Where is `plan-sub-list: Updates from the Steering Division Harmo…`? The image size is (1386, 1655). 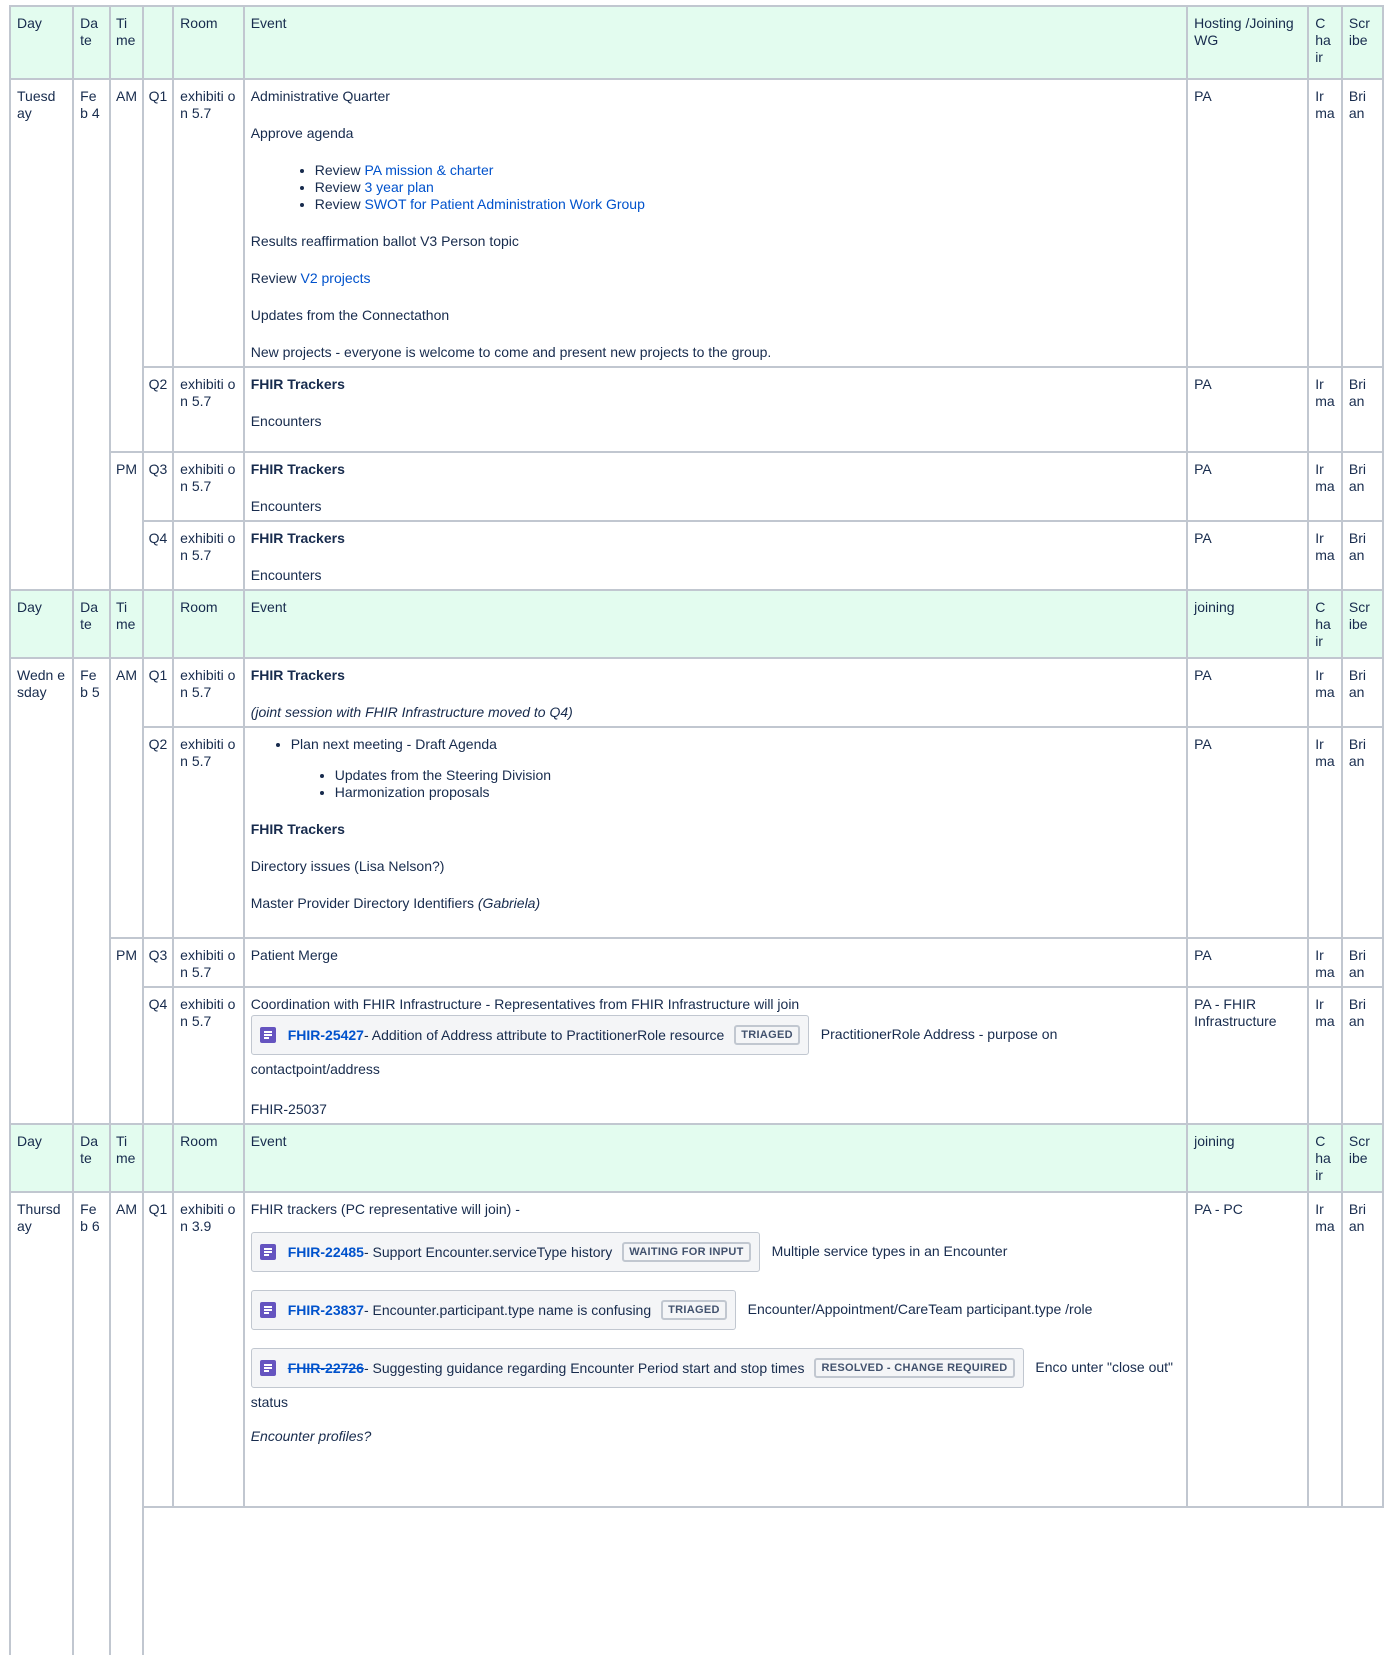 plan-sub-list: Updates from the Steering Division Harmo… is located at coordinates (715, 784).